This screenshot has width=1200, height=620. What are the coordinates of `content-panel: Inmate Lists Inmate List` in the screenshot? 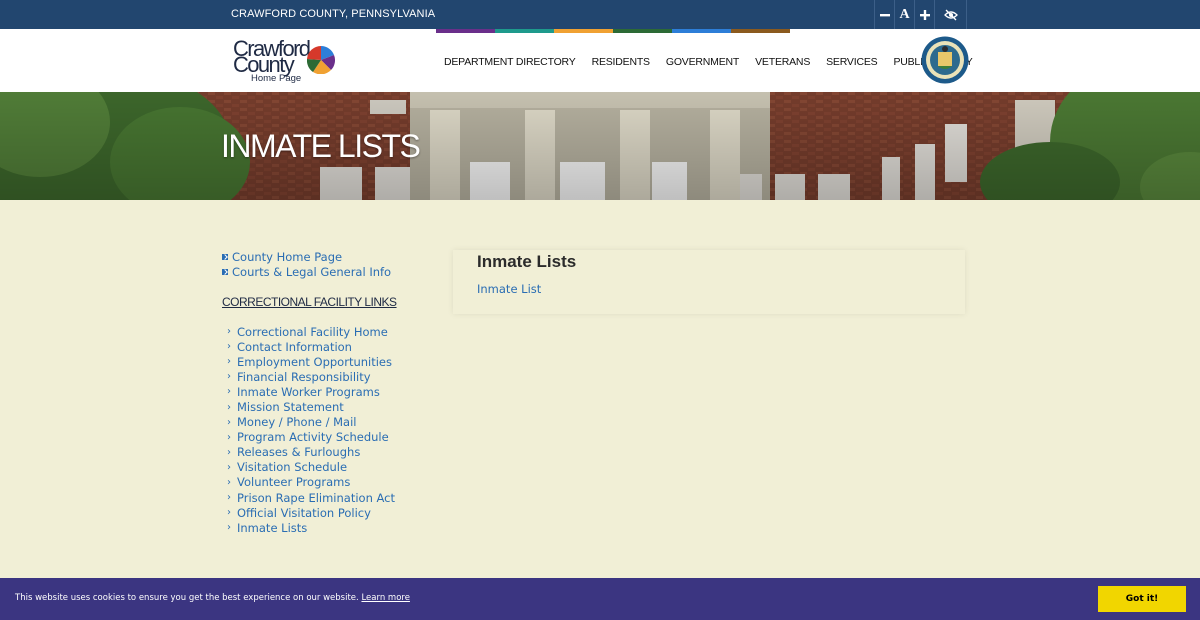 It's located at (709, 282).